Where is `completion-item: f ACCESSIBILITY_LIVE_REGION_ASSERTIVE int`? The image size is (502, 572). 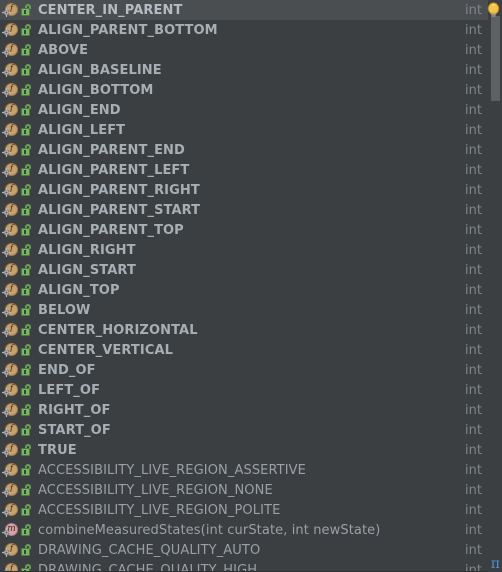 completion-item: f ACCESSIBILITY_LIVE_REGION_ASSERTIVE int is located at coordinates (251, 470).